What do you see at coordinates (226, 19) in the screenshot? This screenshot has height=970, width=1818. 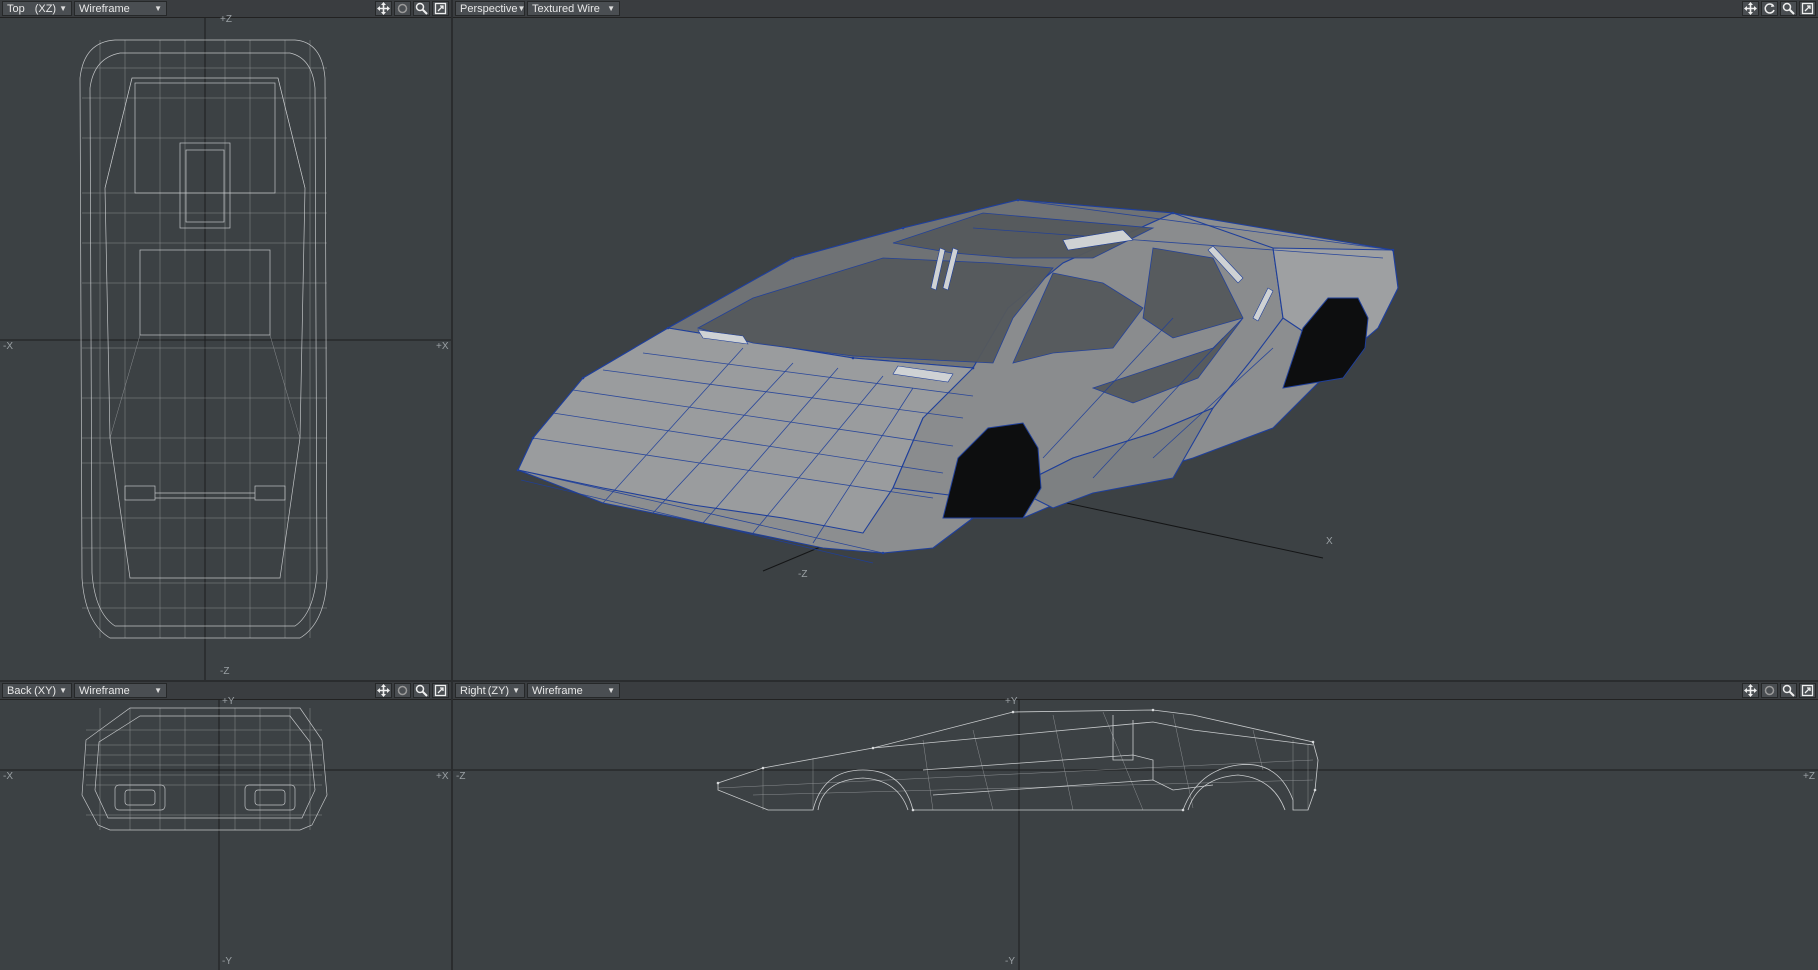 I see `axis-label-top: +Z` at bounding box center [226, 19].